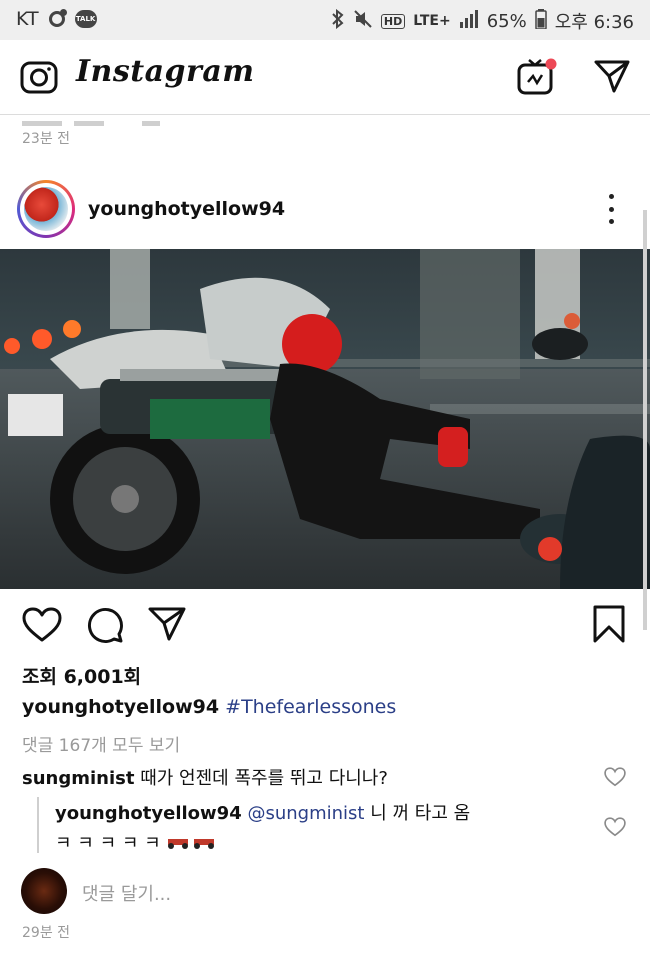 Image resolution: width=650 pixels, height=964 pixels. I want to click on battery-icon, so click(540, 21).